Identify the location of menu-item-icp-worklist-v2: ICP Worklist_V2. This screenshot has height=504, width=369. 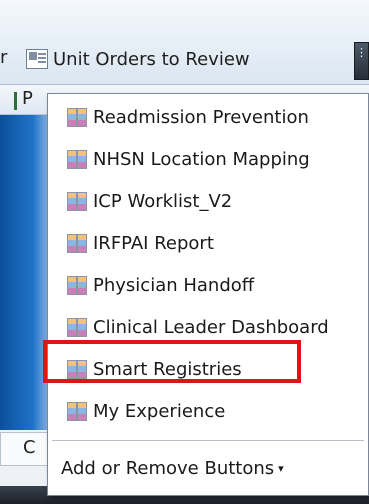
(208, 201).